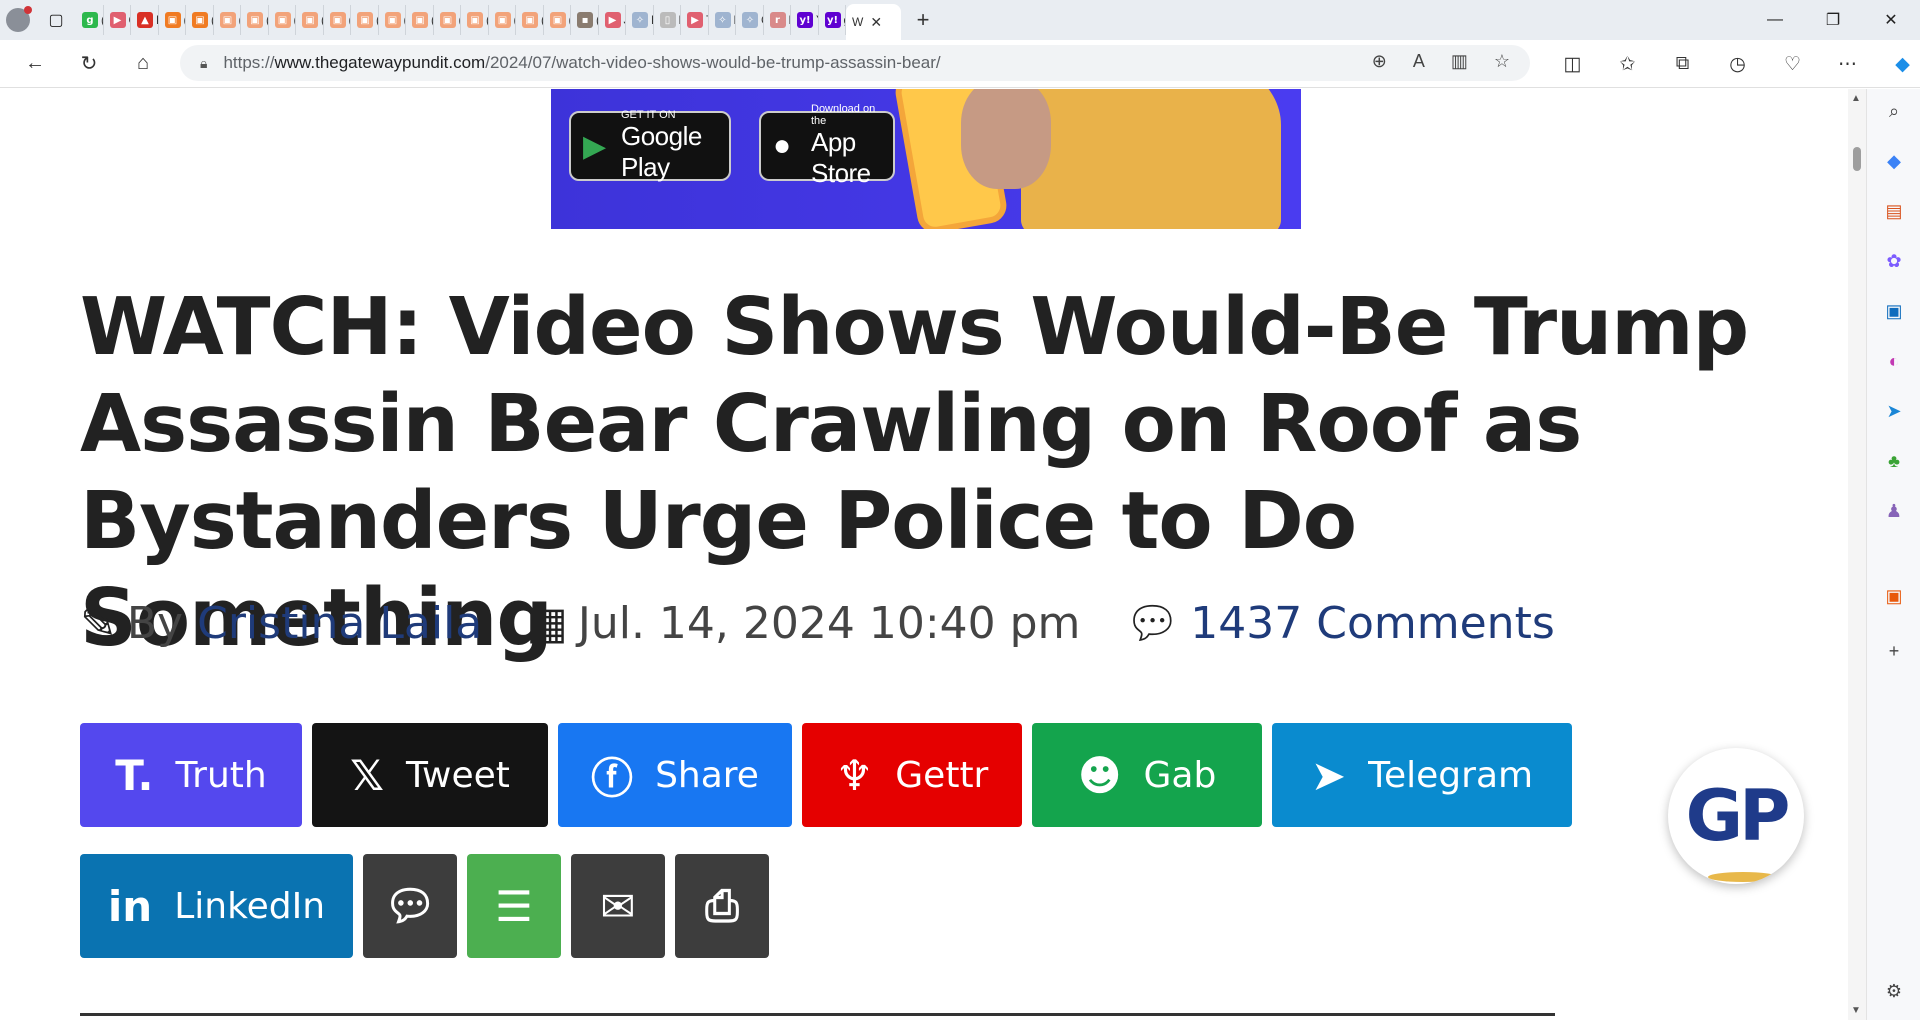 Image resolution: width=1920 pixels, height=1020 pixels. Describe the element at coordinates (675, 775) in the screenshot. I see `facebook-share-button: ⓕ Share` at that location.